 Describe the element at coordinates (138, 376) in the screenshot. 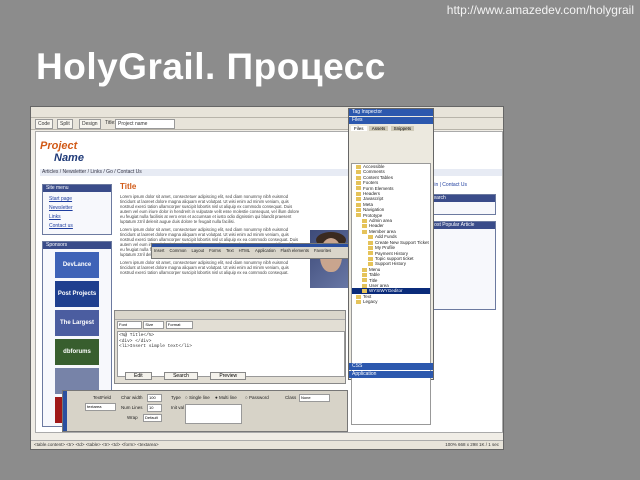

I see `edit-button: Edit` at that location.